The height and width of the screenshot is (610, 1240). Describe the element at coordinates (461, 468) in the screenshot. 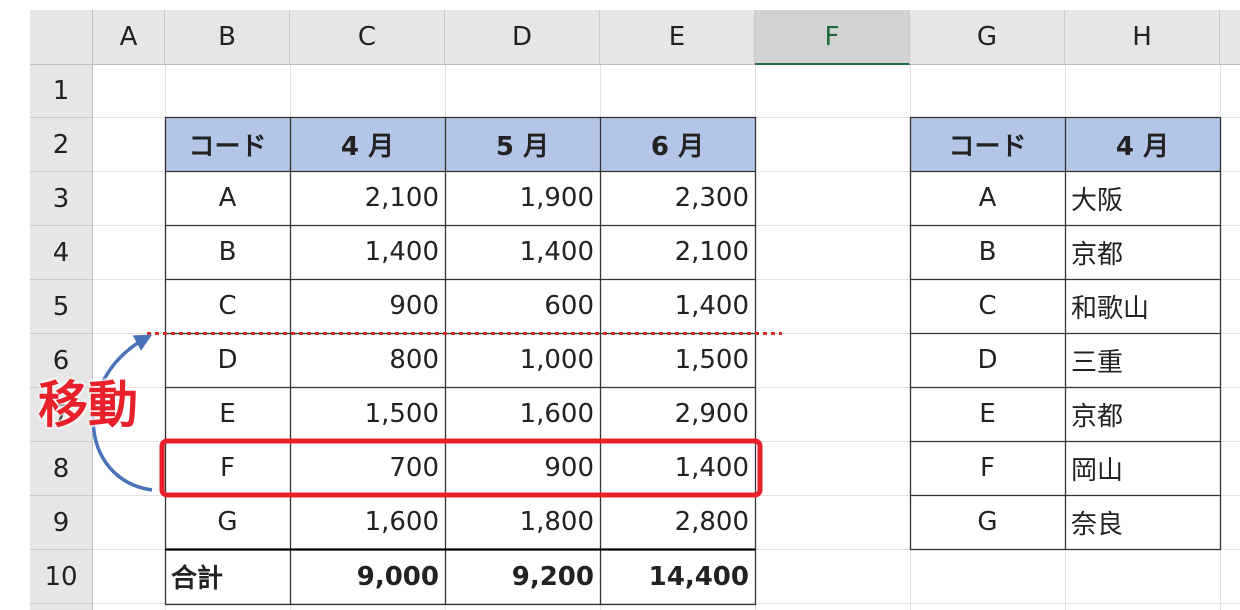

I see `row-f-highlight-box` at that location.